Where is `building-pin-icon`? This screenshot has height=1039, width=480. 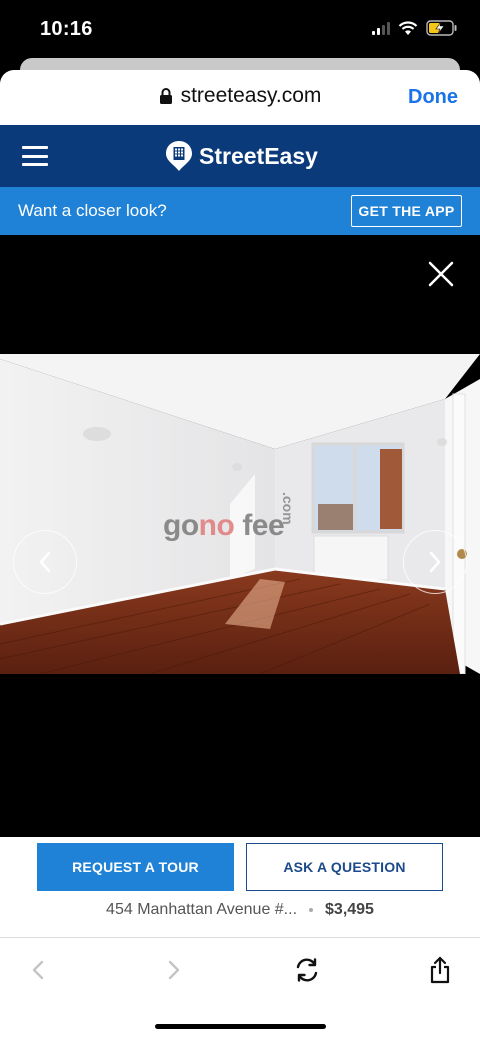
building-pin-icon is located at coordinates (179, 156).